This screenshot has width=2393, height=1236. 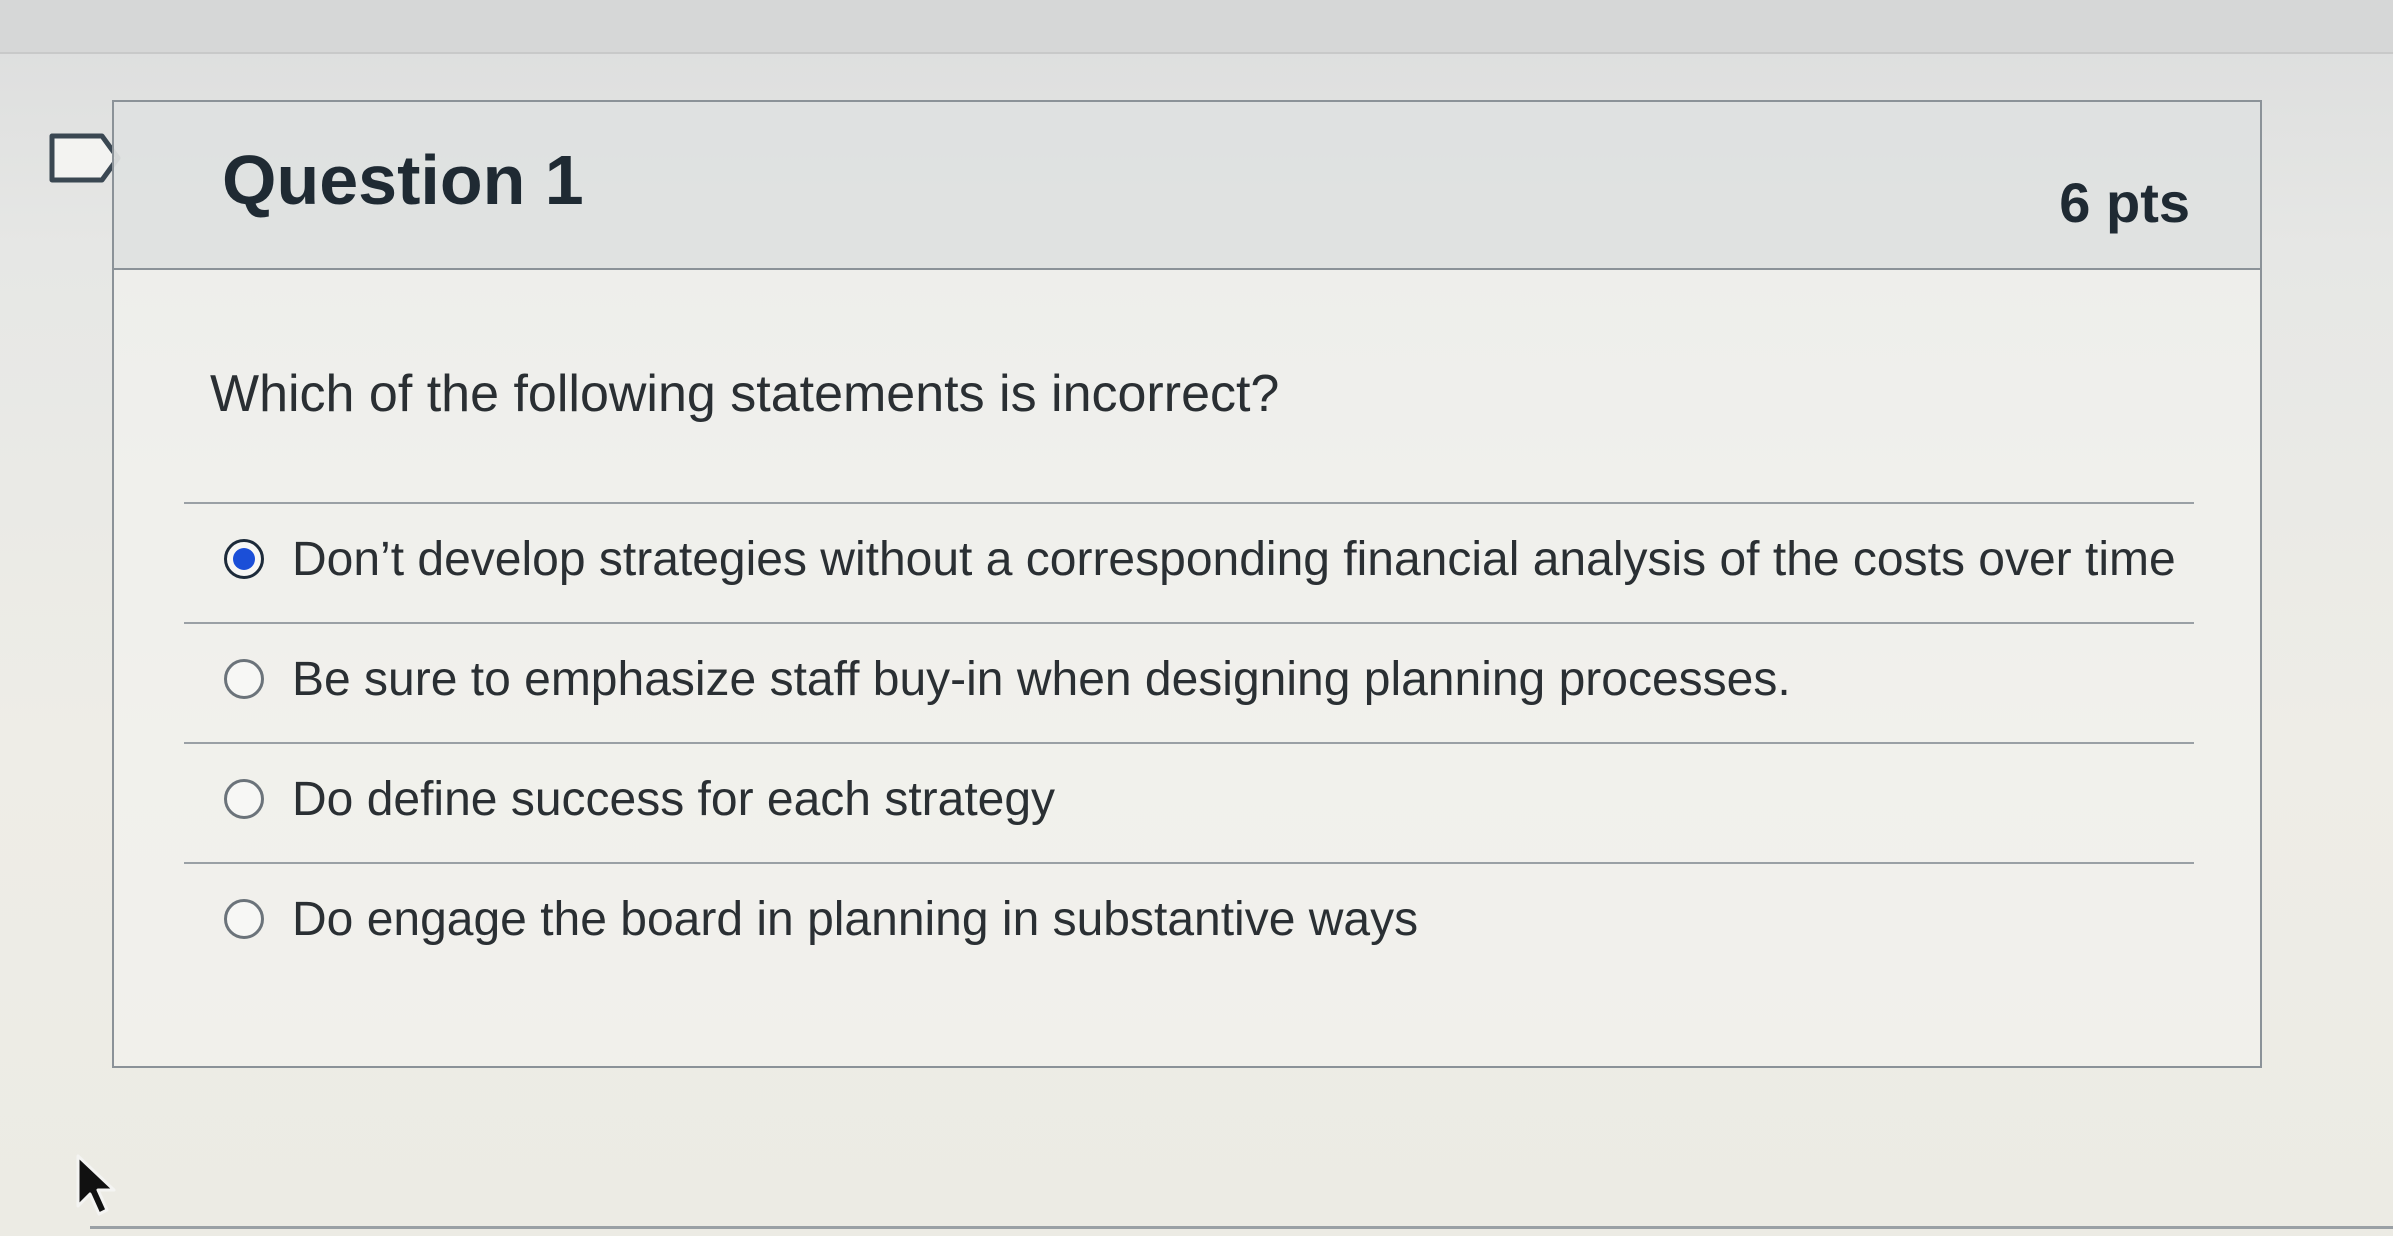 What do you see at coordinates (403, 180) in the screenshot?
I see `question-title: Question 1` at bounding box center [403, 180].